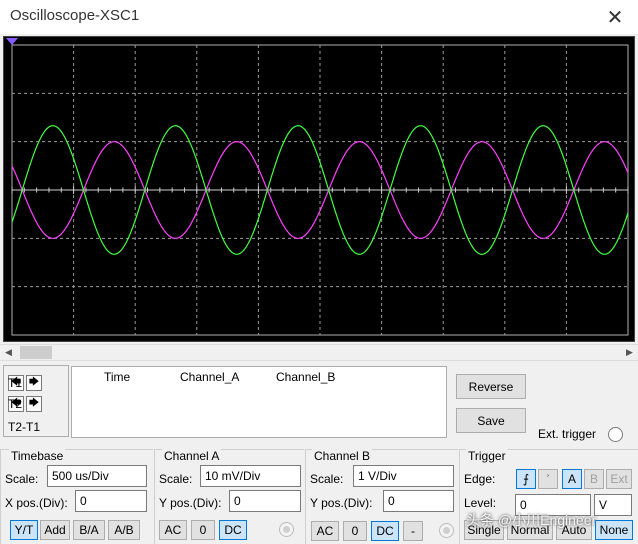  Describe the element at coordinates (480, 503) in the screenshot. I see `trigger-level-label: Level:` at that location.